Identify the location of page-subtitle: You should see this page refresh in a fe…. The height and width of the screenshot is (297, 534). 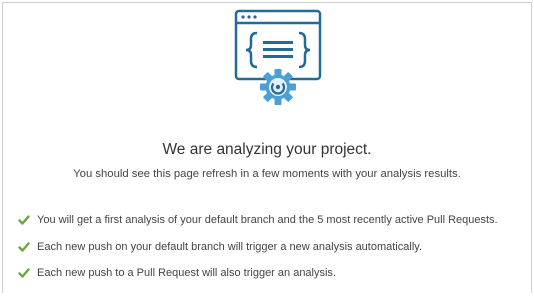
(267, 174).